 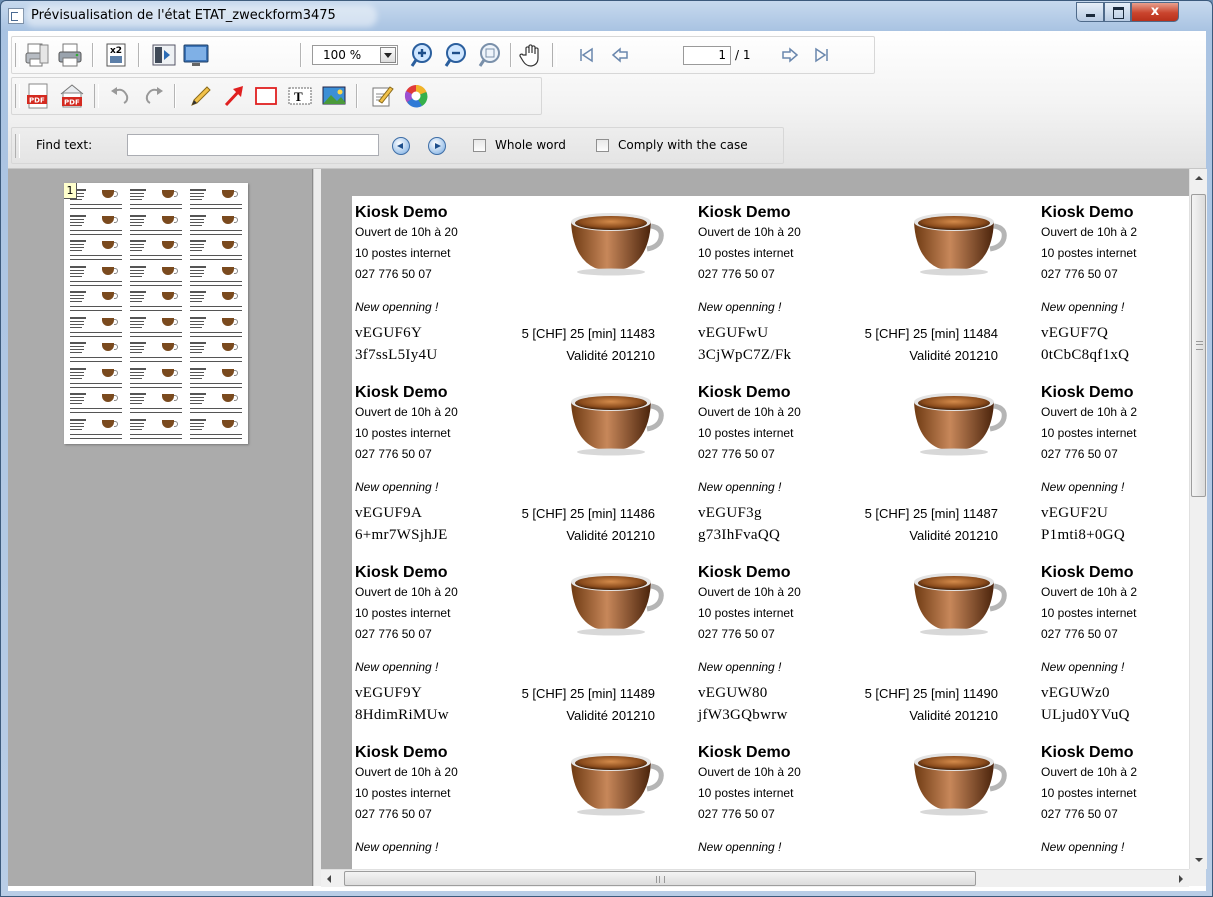 What do you see at coordinates (334, 96) in the screenshot?
I see `image-icon` at bounding box center [334, 96].